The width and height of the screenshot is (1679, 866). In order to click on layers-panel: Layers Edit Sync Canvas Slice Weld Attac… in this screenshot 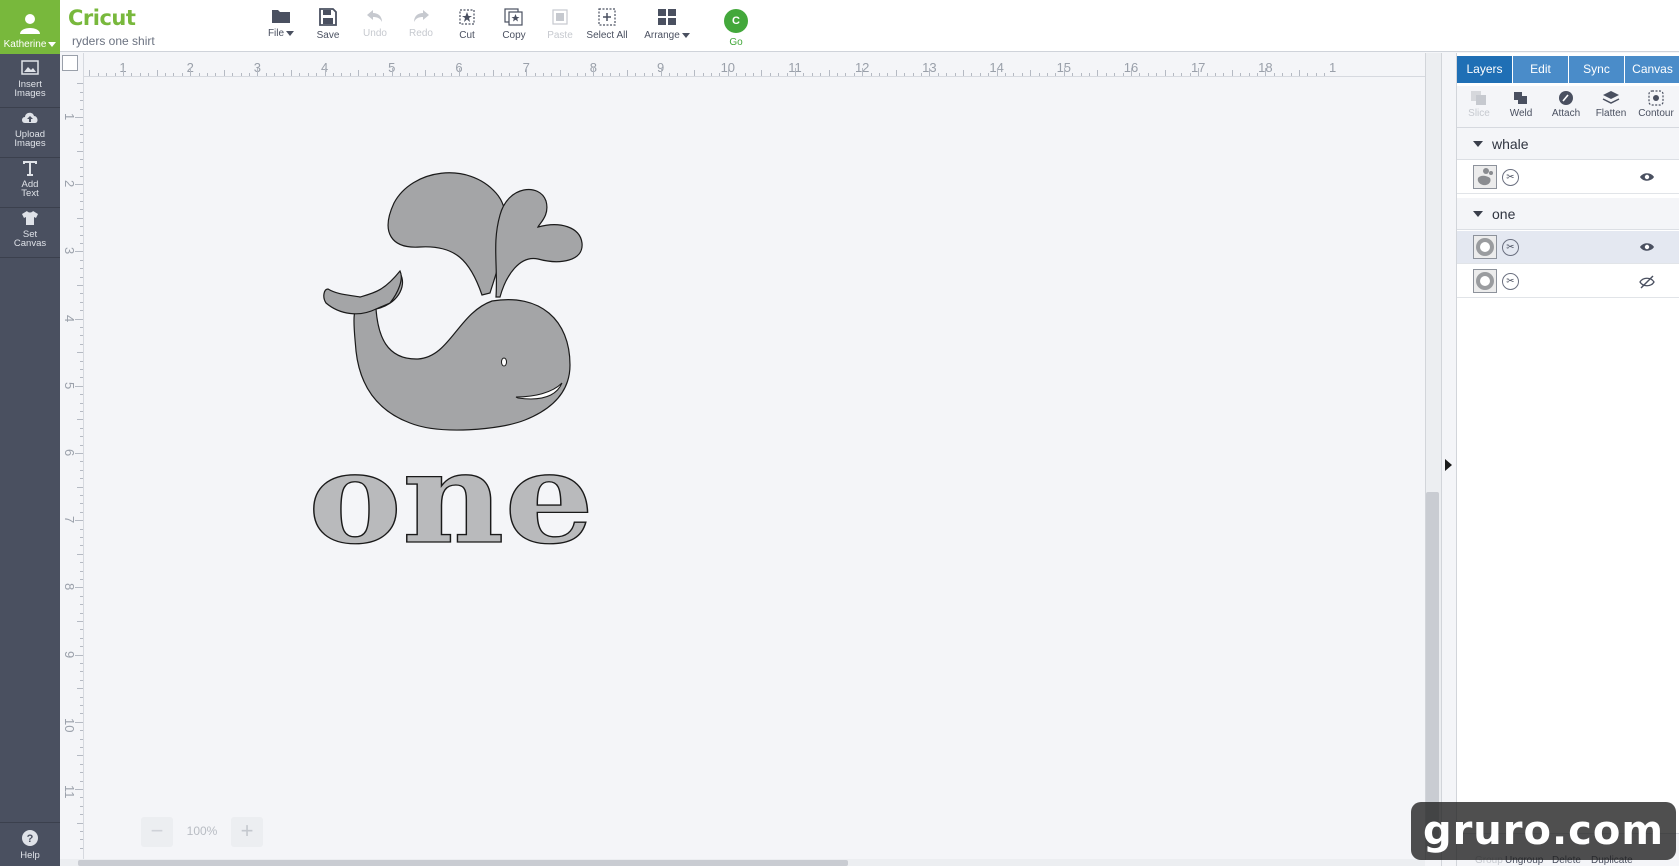, I will do `click(1567, 459)`.